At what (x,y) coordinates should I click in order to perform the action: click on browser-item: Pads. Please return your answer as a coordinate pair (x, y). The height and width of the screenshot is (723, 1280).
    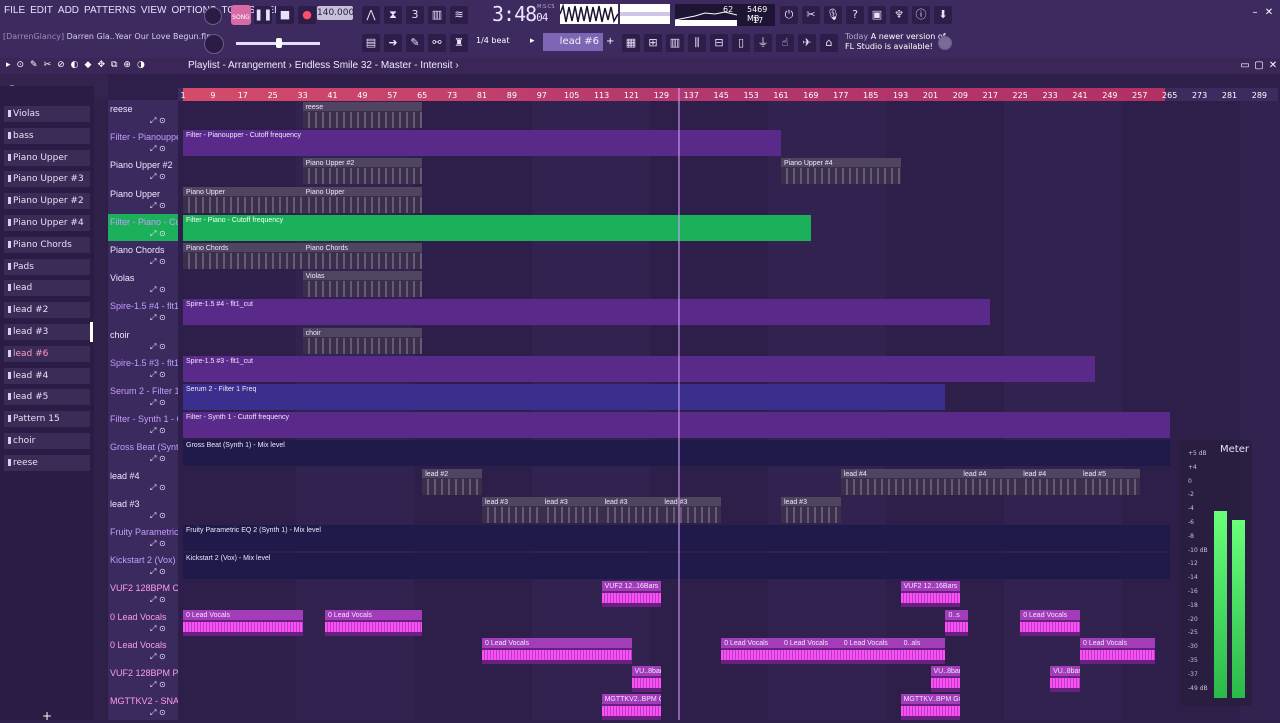
    Looking at the image, I should click on (47, 266).